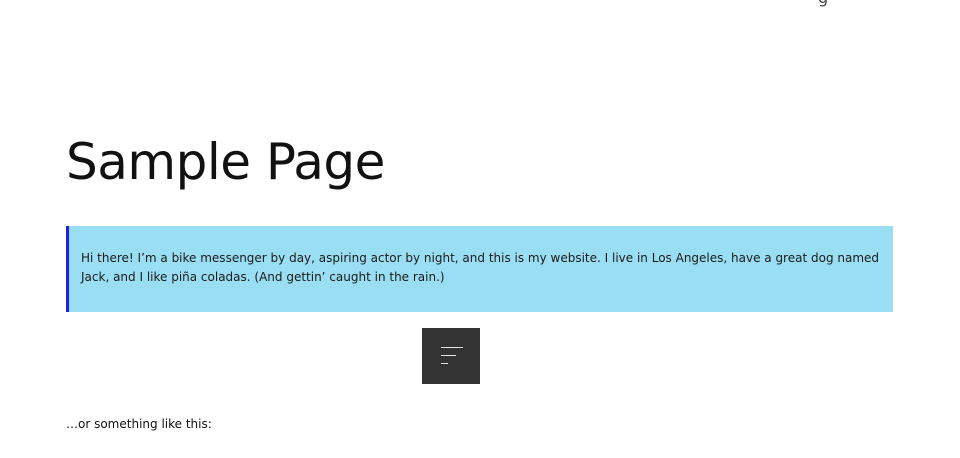 The image size is (960, 458). I want to click on top-cutoff-glyph: g, so click(823, 3).